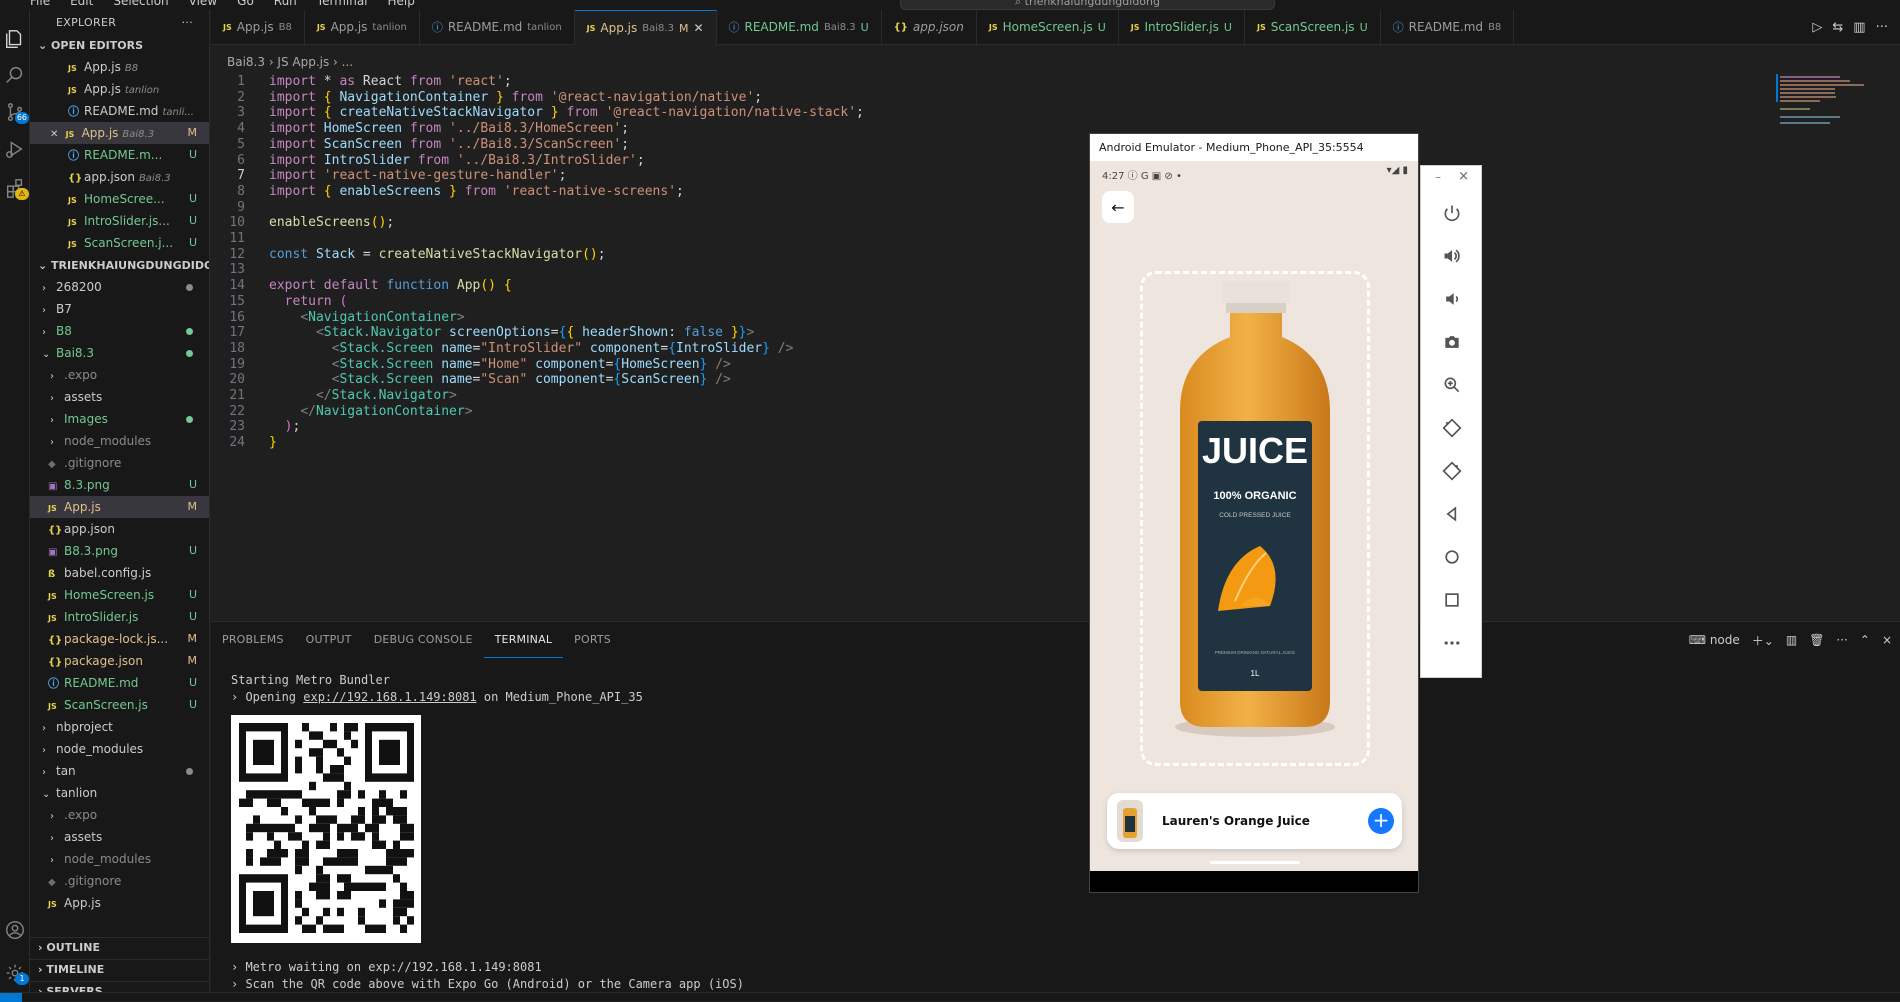 This screenshot has height=1002, width=1900. What do you see at coordinates (1452, 643) in the screenshot?
I see `more-options-icon` at bounding box center [1452, 643].